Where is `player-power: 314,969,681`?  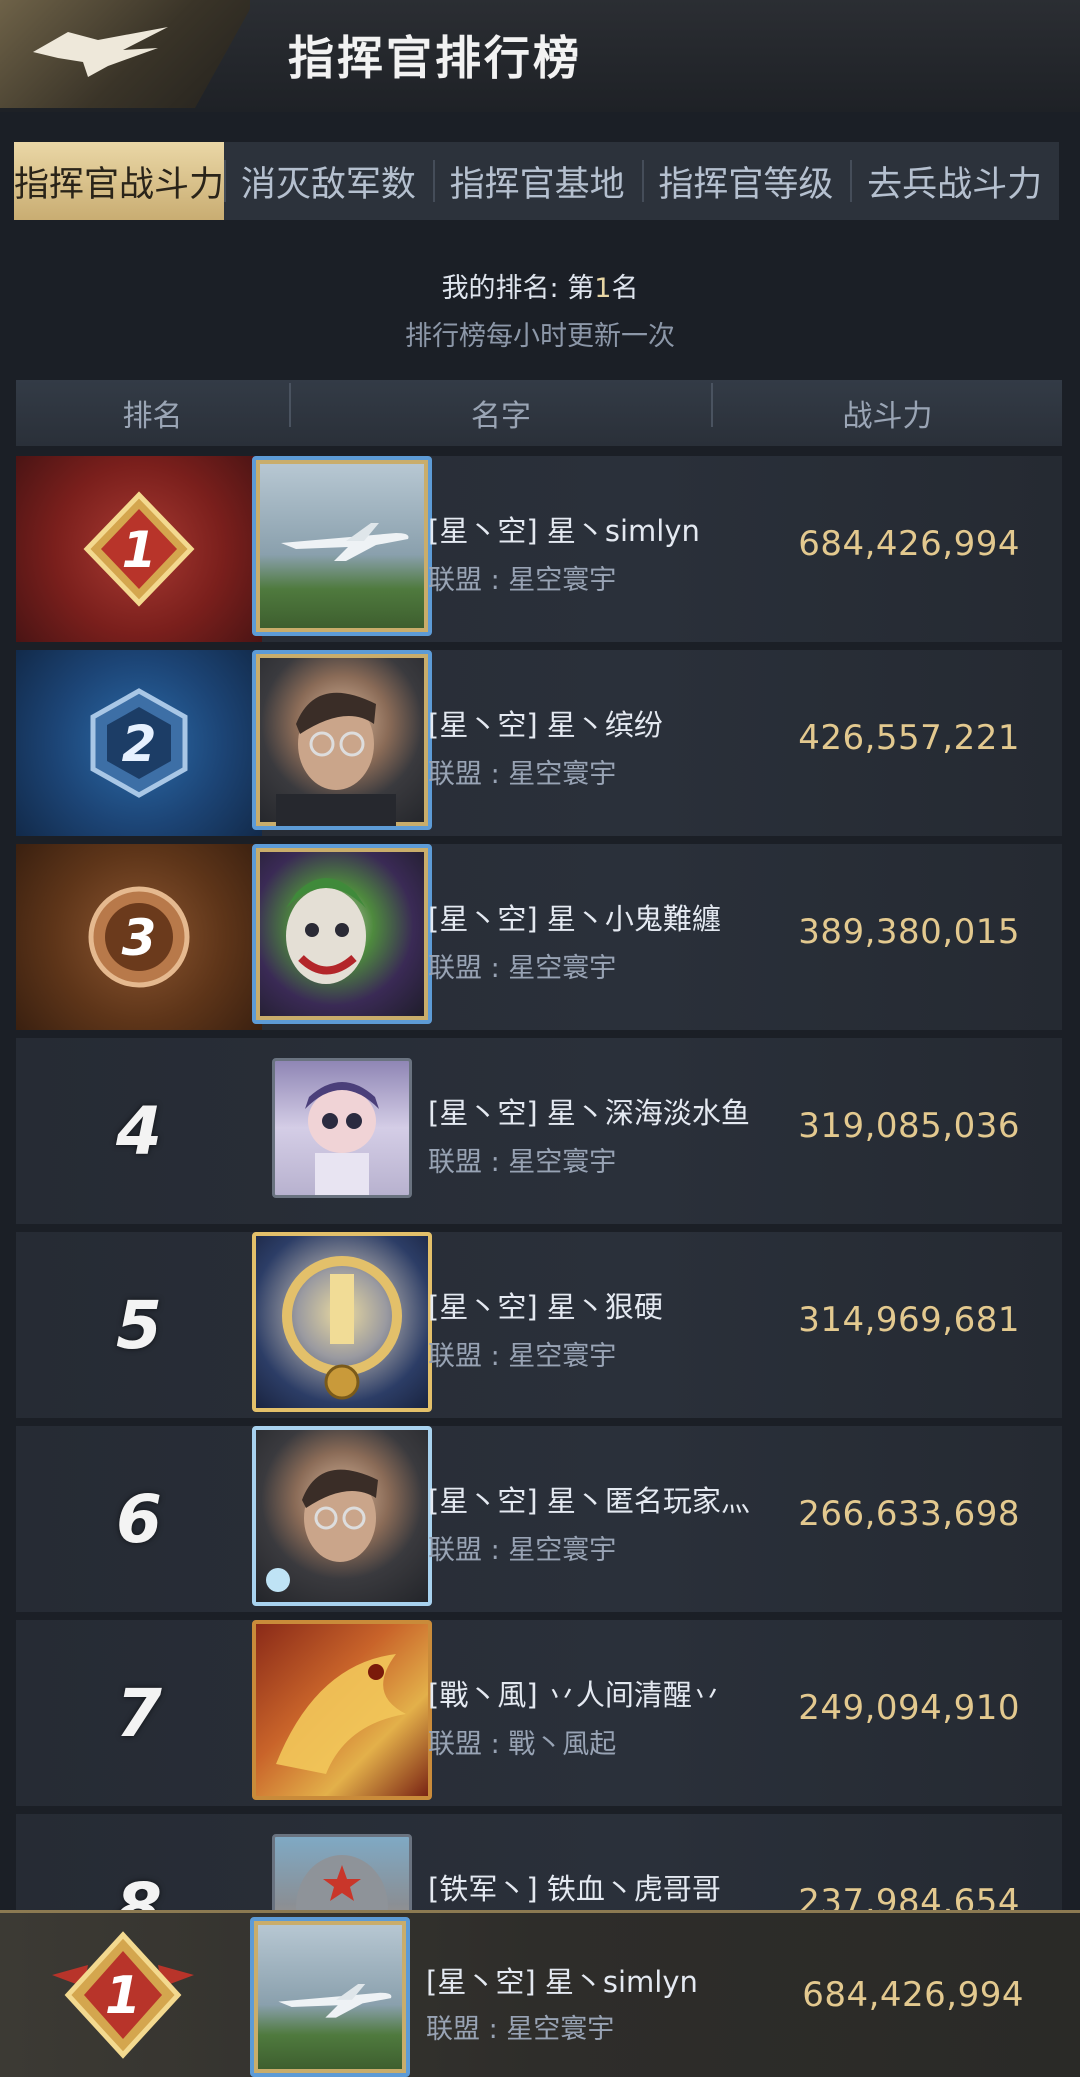
player-power: 314,969,681 is located at coordinates (909, 1320).